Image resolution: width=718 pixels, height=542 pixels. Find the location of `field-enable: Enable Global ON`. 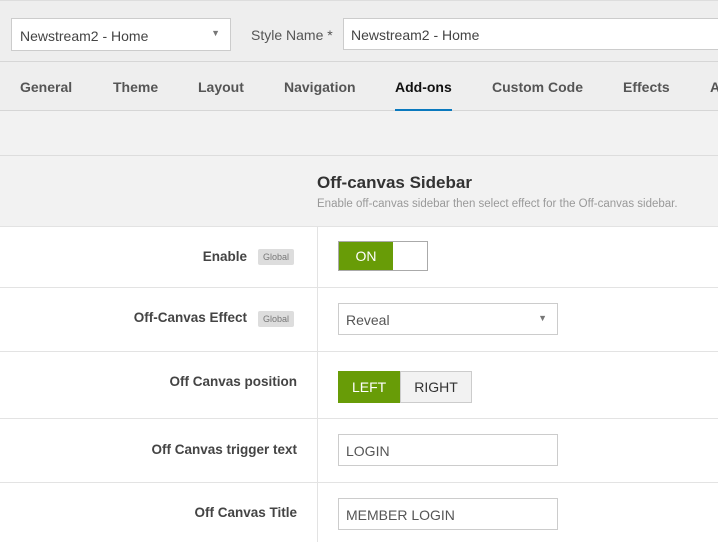

field-enable: Enable Global ON is located at coordinates (359, 256).